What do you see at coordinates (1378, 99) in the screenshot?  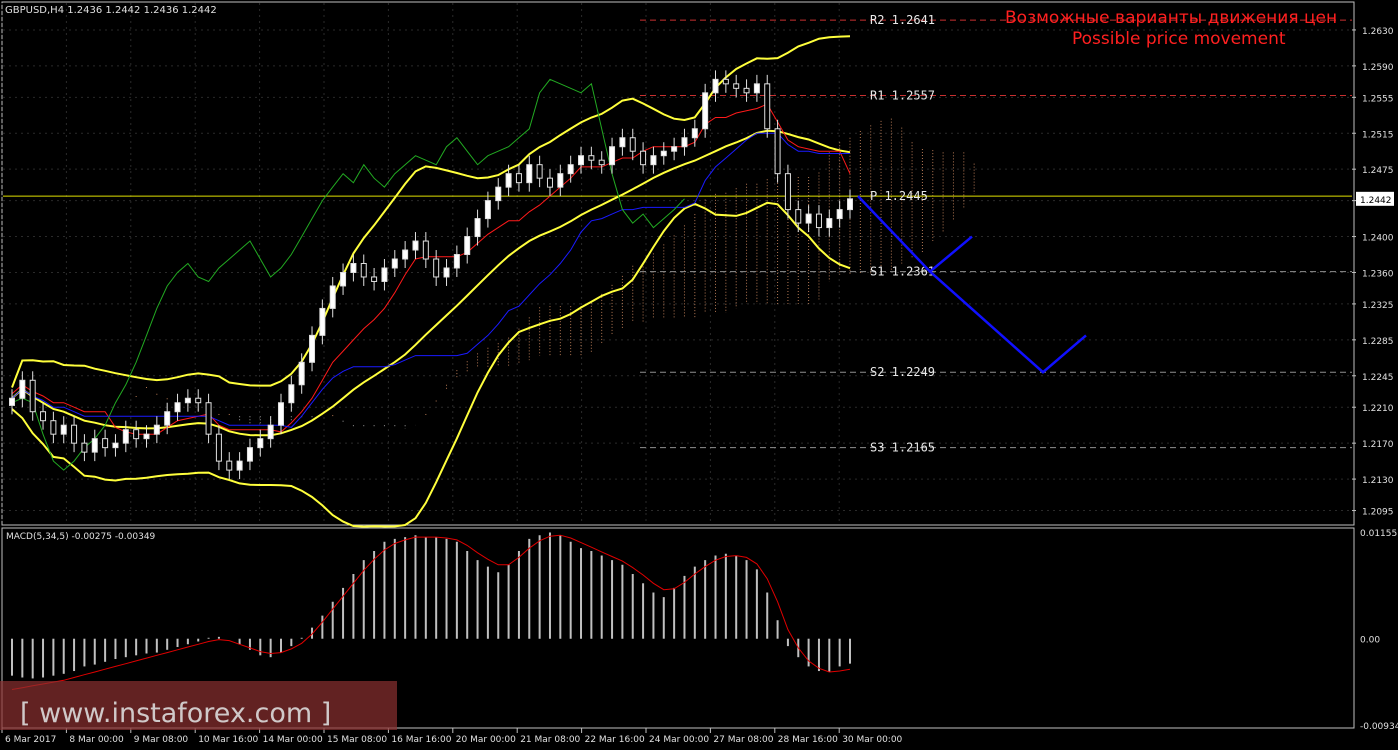 I see `y-tick-label: 1.2555` at bounding box center [1378, 99].